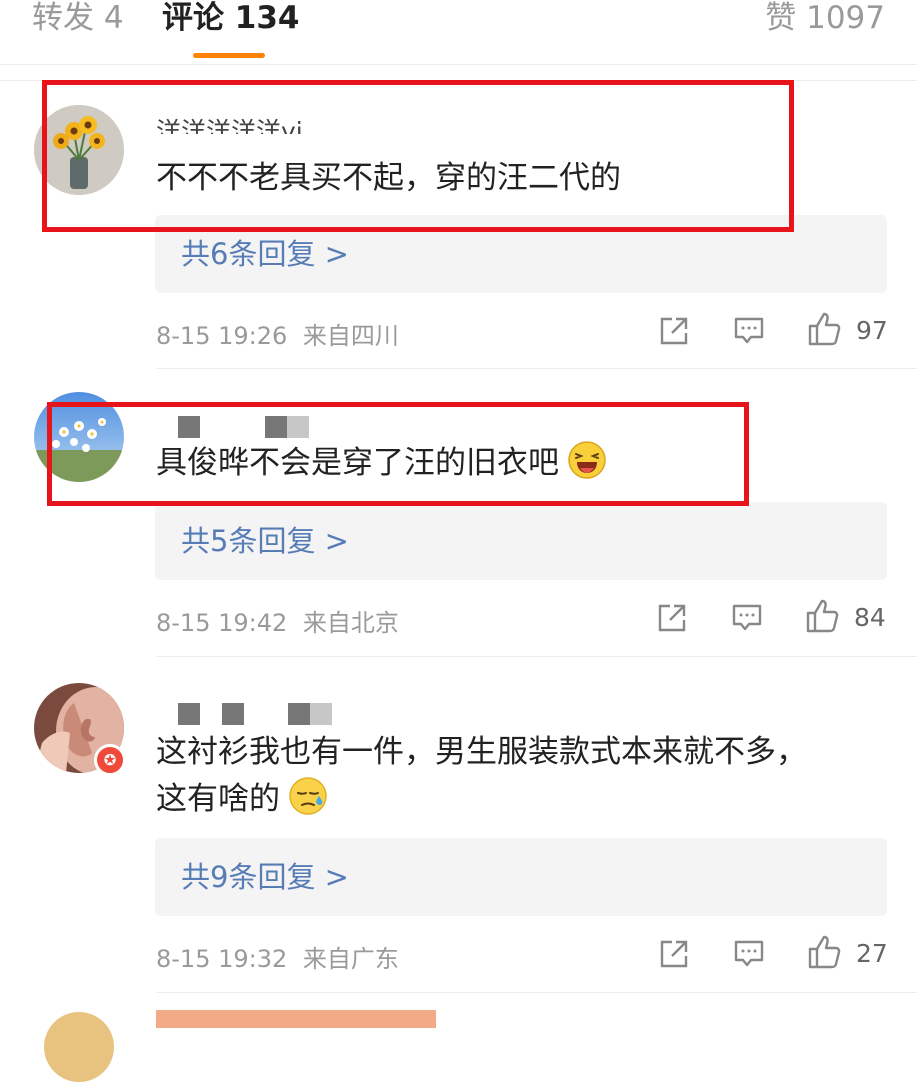 This screenshot has width=917, height=1082. I want to click on replies-link: 共9条回复 >, so click(521, 877).